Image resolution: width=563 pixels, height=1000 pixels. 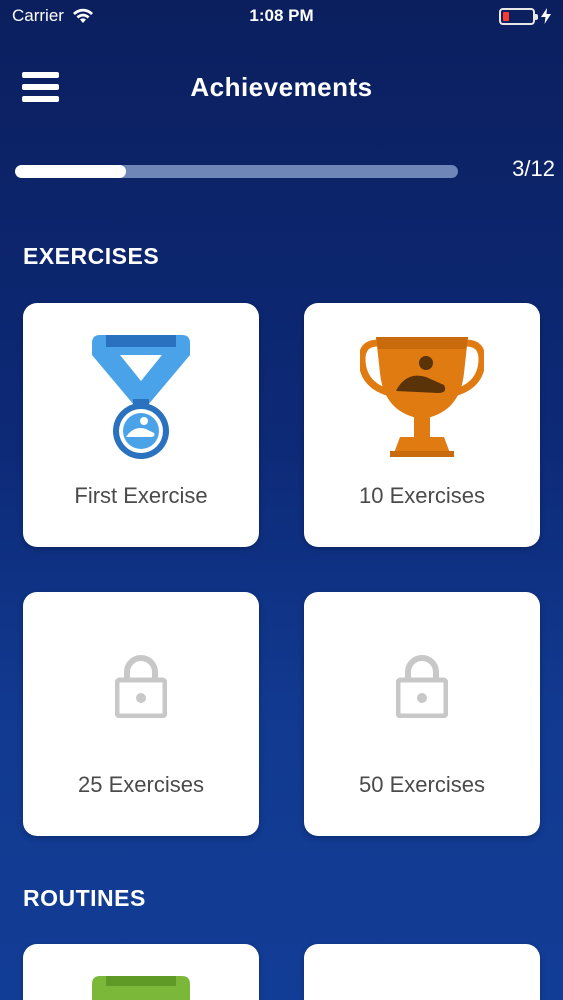 I want to click on status-time: 1:08 PM, so click(x=281, y=15).